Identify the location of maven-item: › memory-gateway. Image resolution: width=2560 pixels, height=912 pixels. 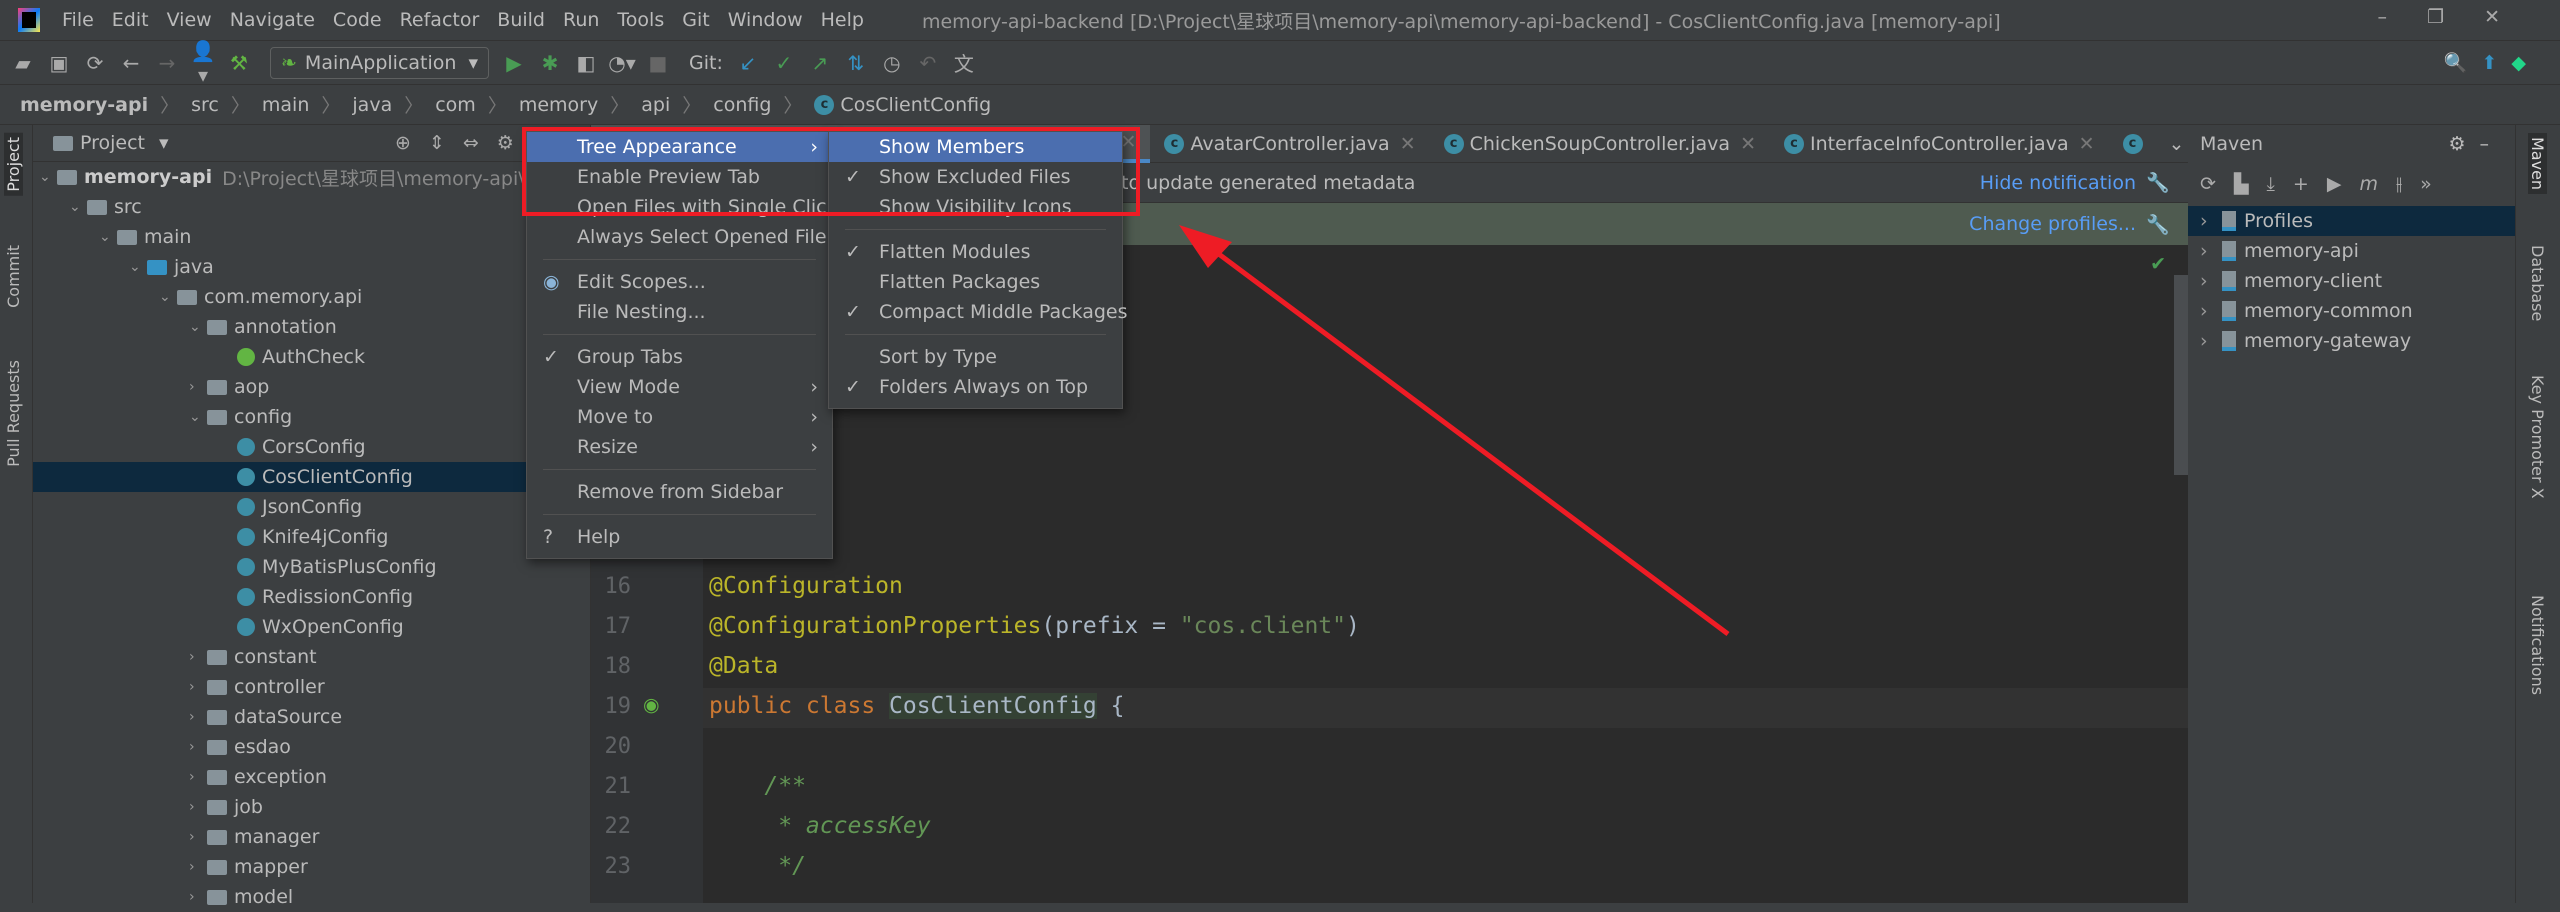
(2351, 341).